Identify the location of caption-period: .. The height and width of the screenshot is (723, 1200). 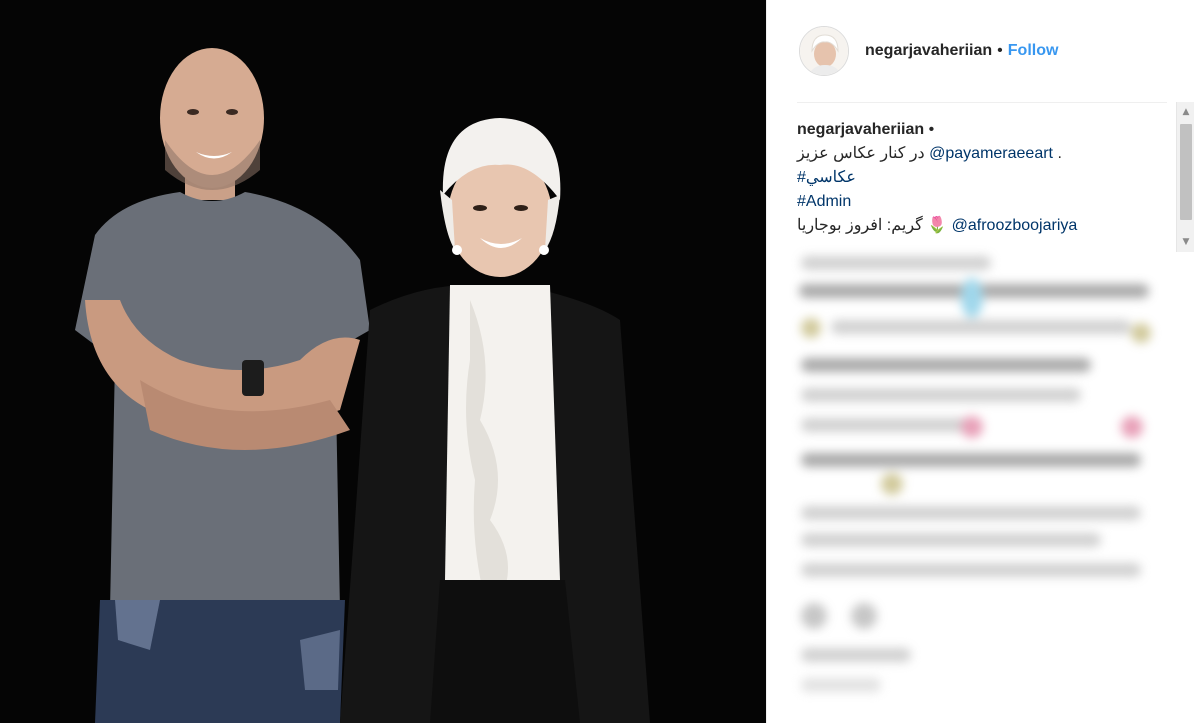
(1057, 153).